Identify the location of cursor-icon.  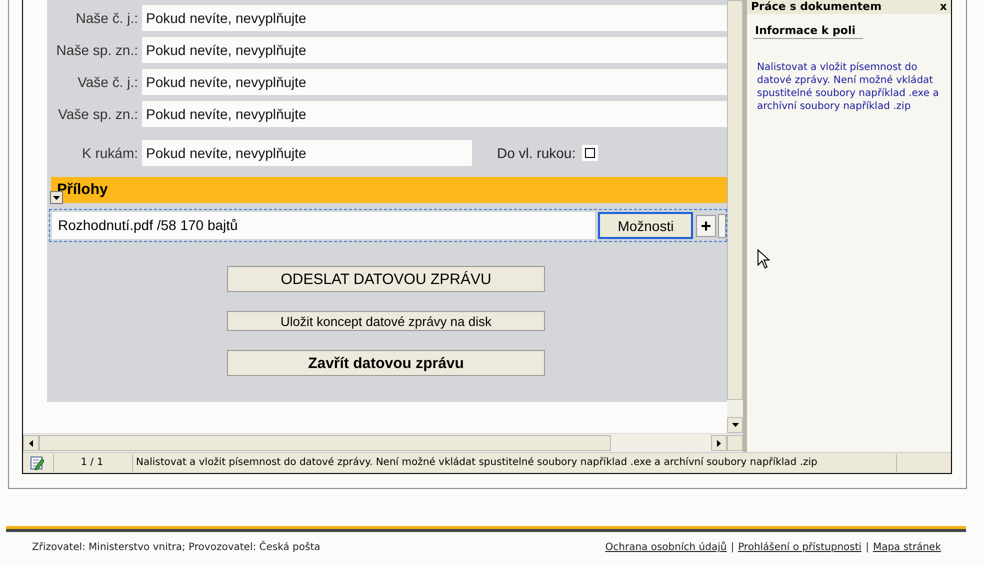
(764, 259).